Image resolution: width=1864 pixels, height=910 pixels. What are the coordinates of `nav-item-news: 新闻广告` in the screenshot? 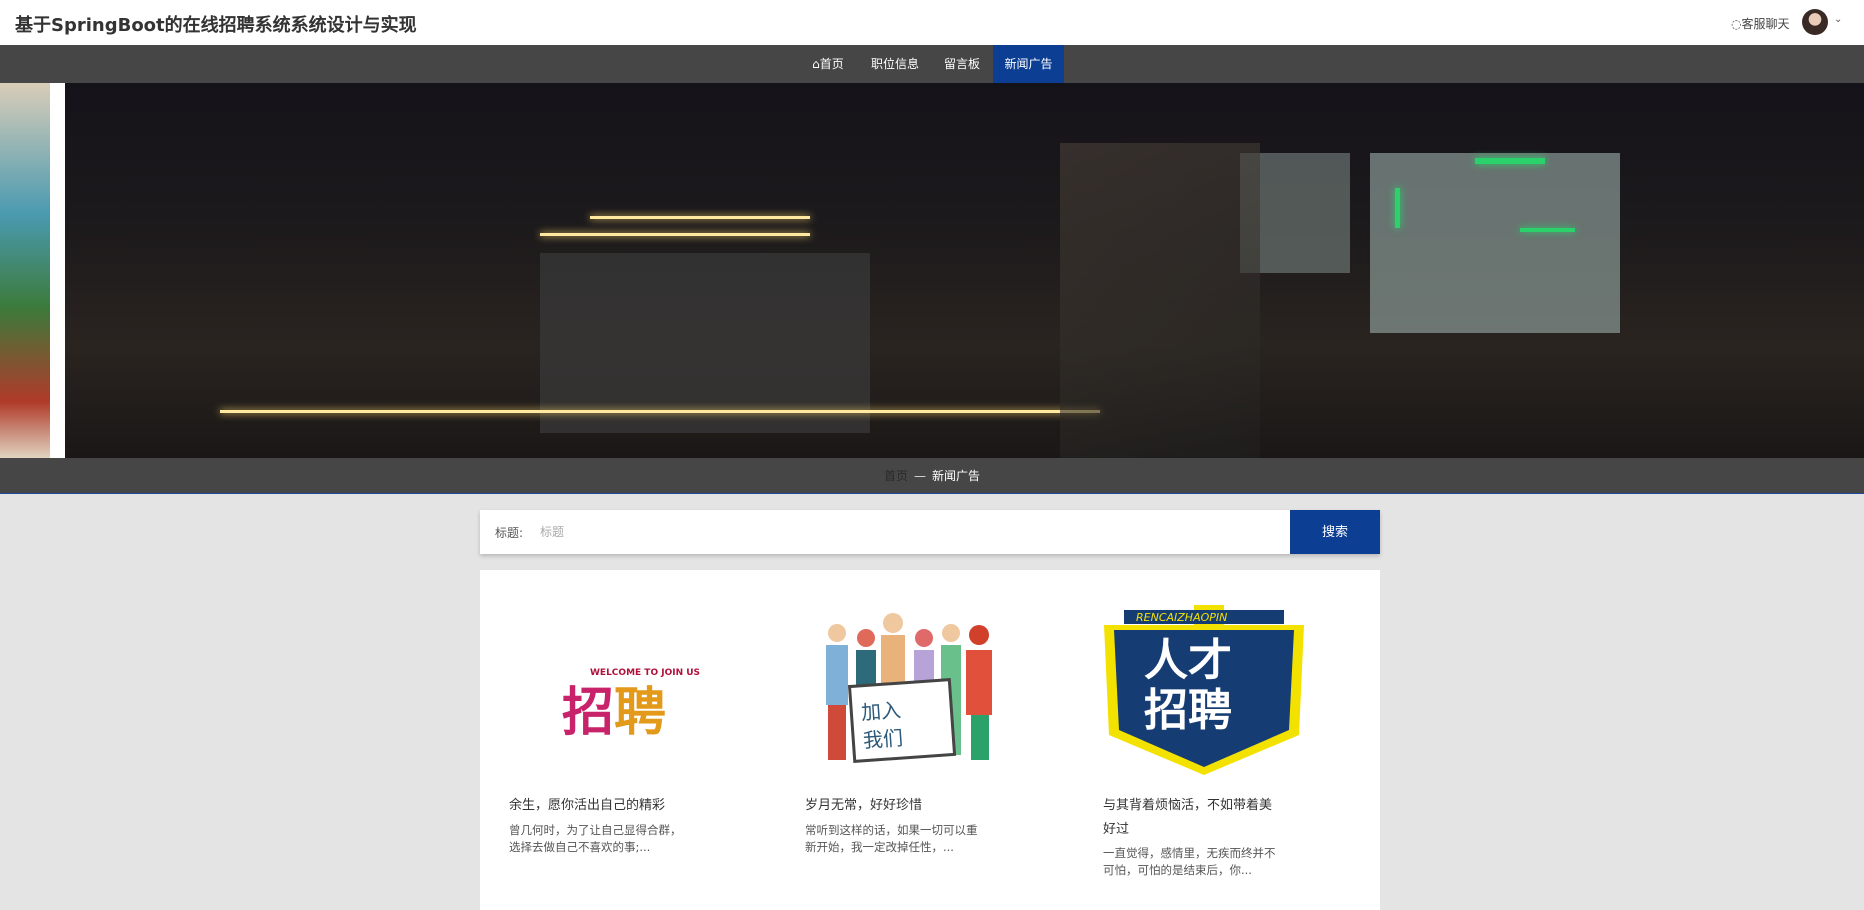 It's located at (1028, 64).